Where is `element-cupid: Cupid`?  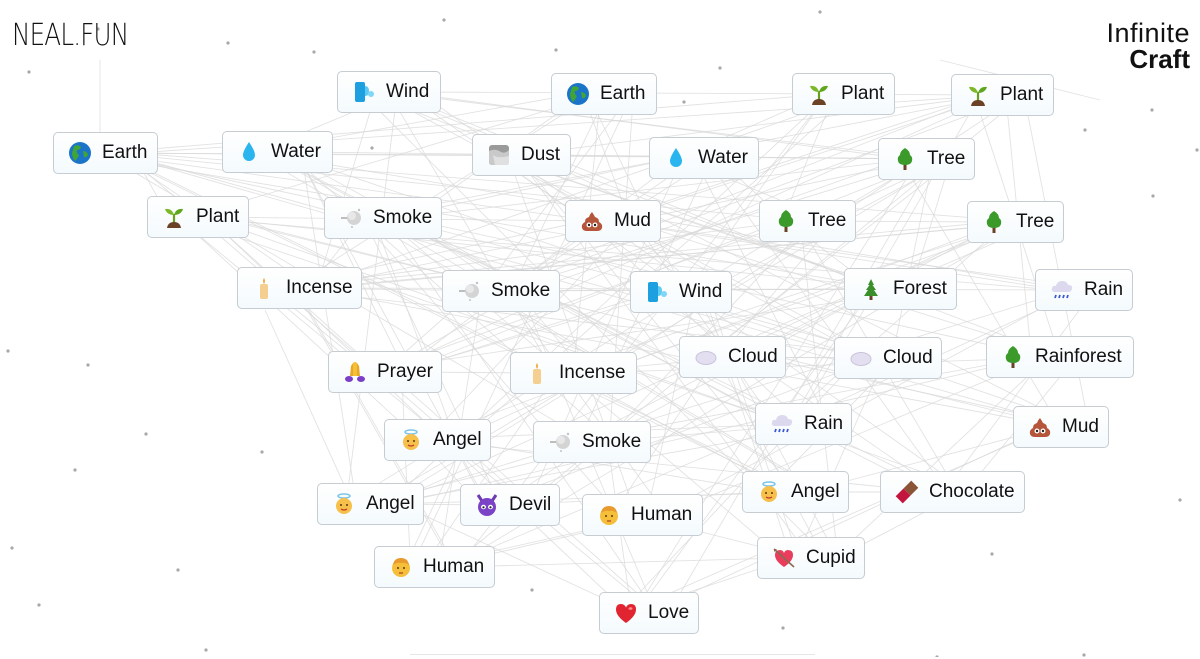
element-cupid: Cupid is located at coordinates (811, 558).